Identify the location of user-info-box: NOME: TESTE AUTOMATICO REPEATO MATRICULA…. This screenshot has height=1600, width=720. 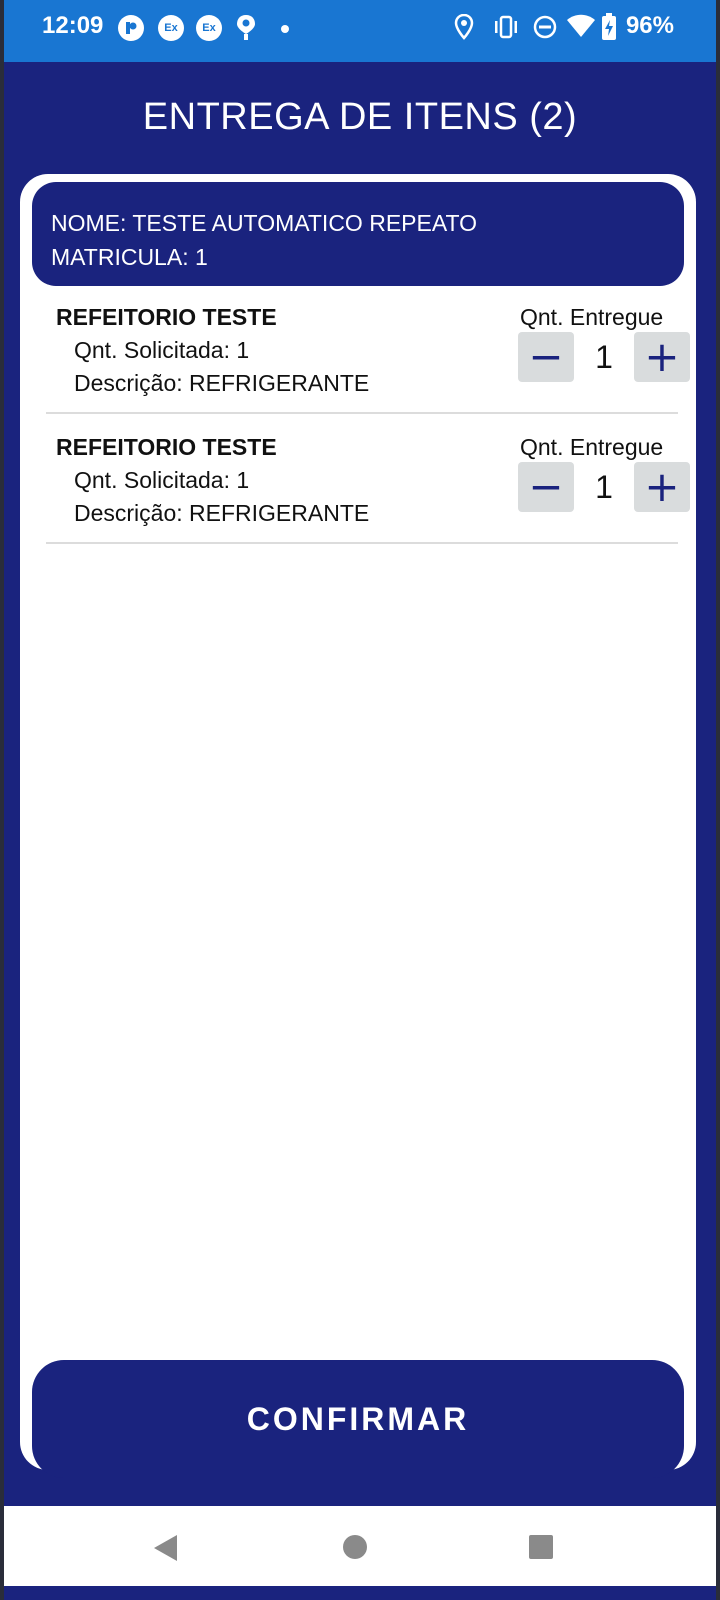
(358, 234).